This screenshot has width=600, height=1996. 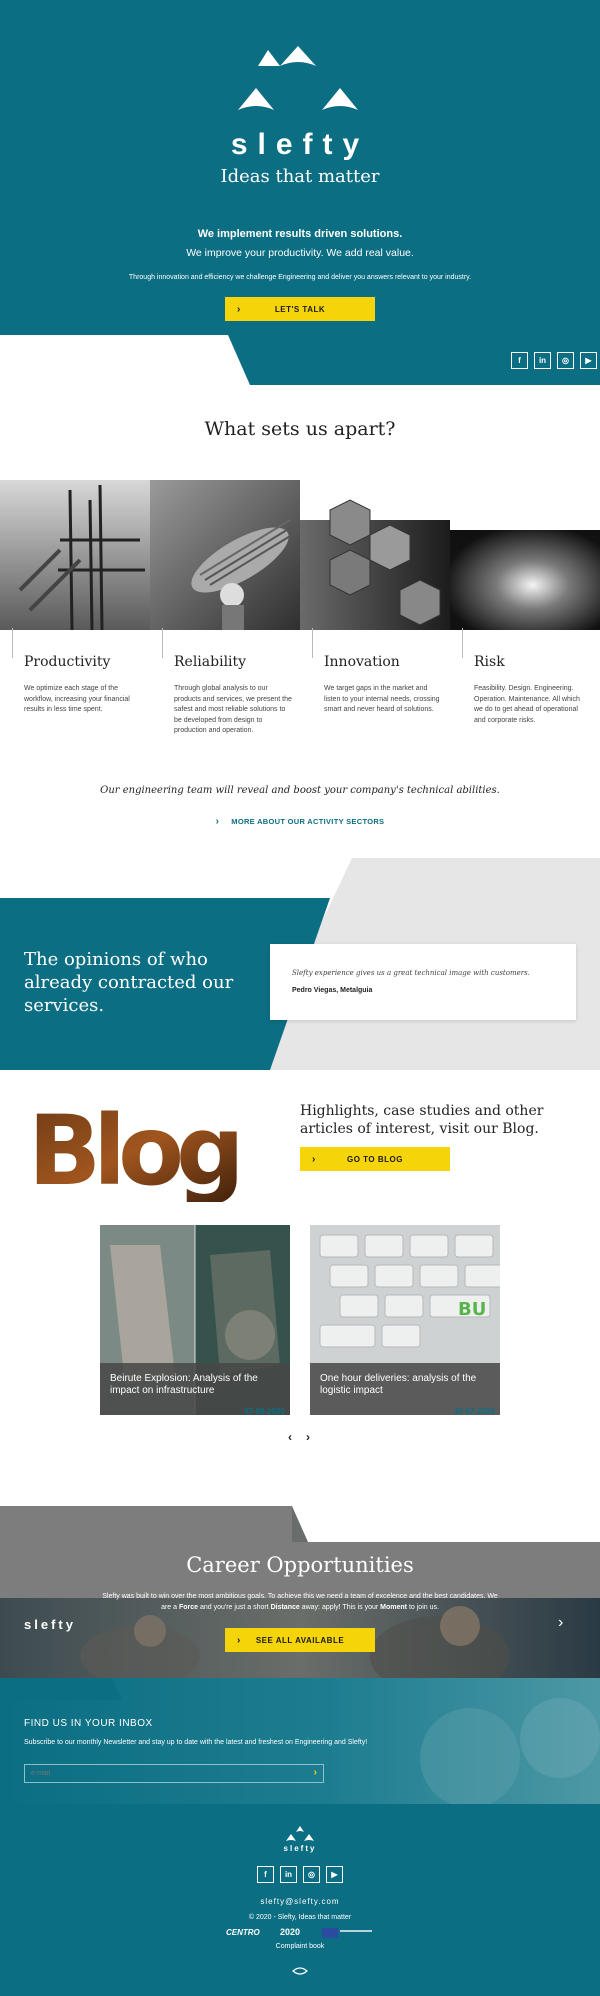 I want to click on hero-tagline: Ideas that matter, so click(x=300, y=176).